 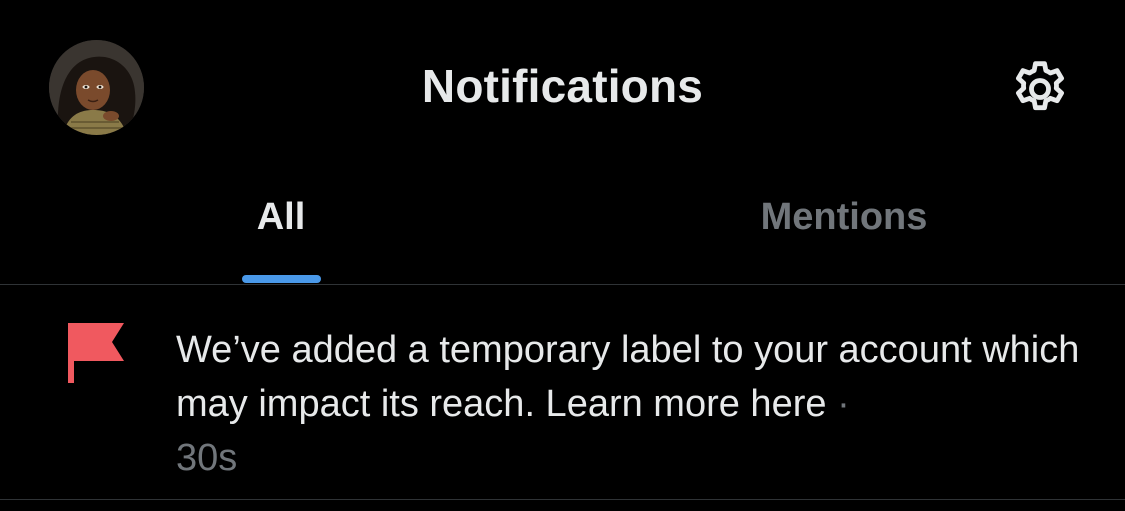 I want to click on page-title: Notifications, so click(x=562, y=86).